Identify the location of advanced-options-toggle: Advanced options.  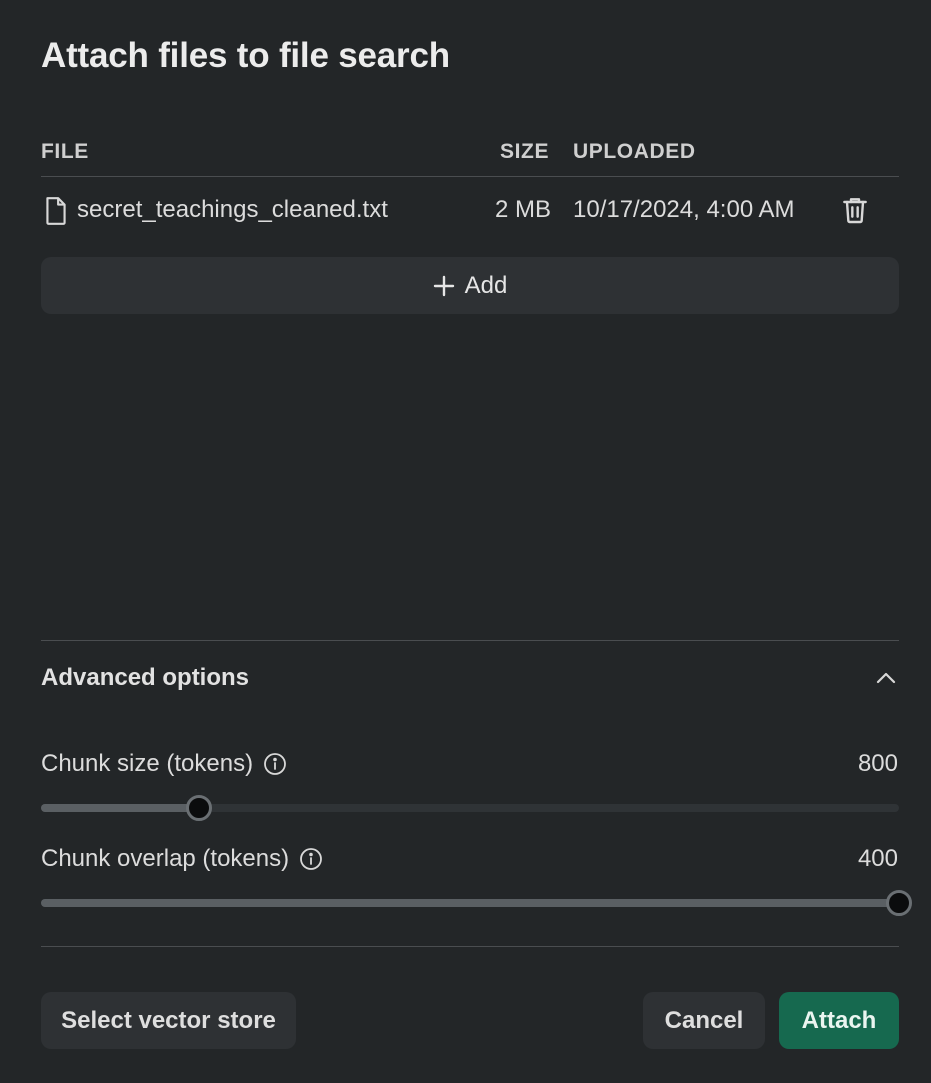
(145, 678).